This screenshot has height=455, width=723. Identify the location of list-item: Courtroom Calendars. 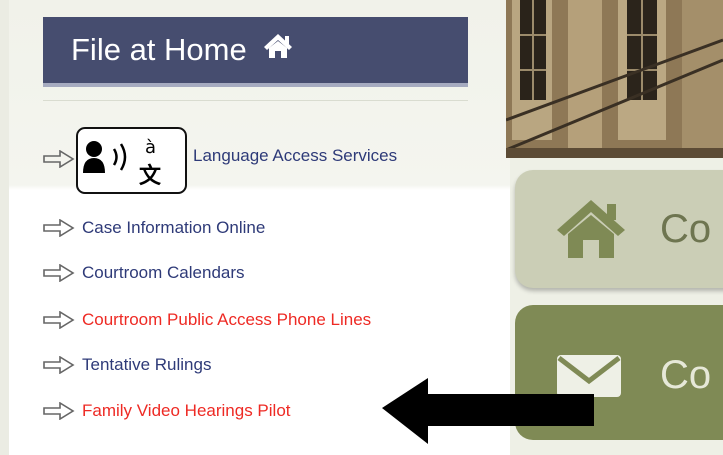
(144, 273).